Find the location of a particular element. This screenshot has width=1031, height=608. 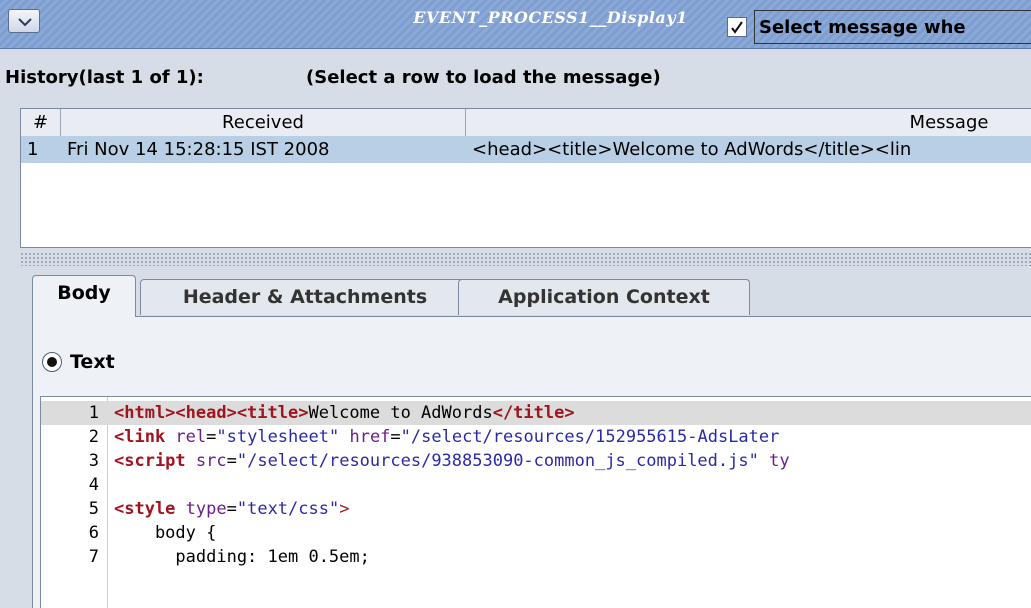

code-token: ty is located at coordinates (779, 461).